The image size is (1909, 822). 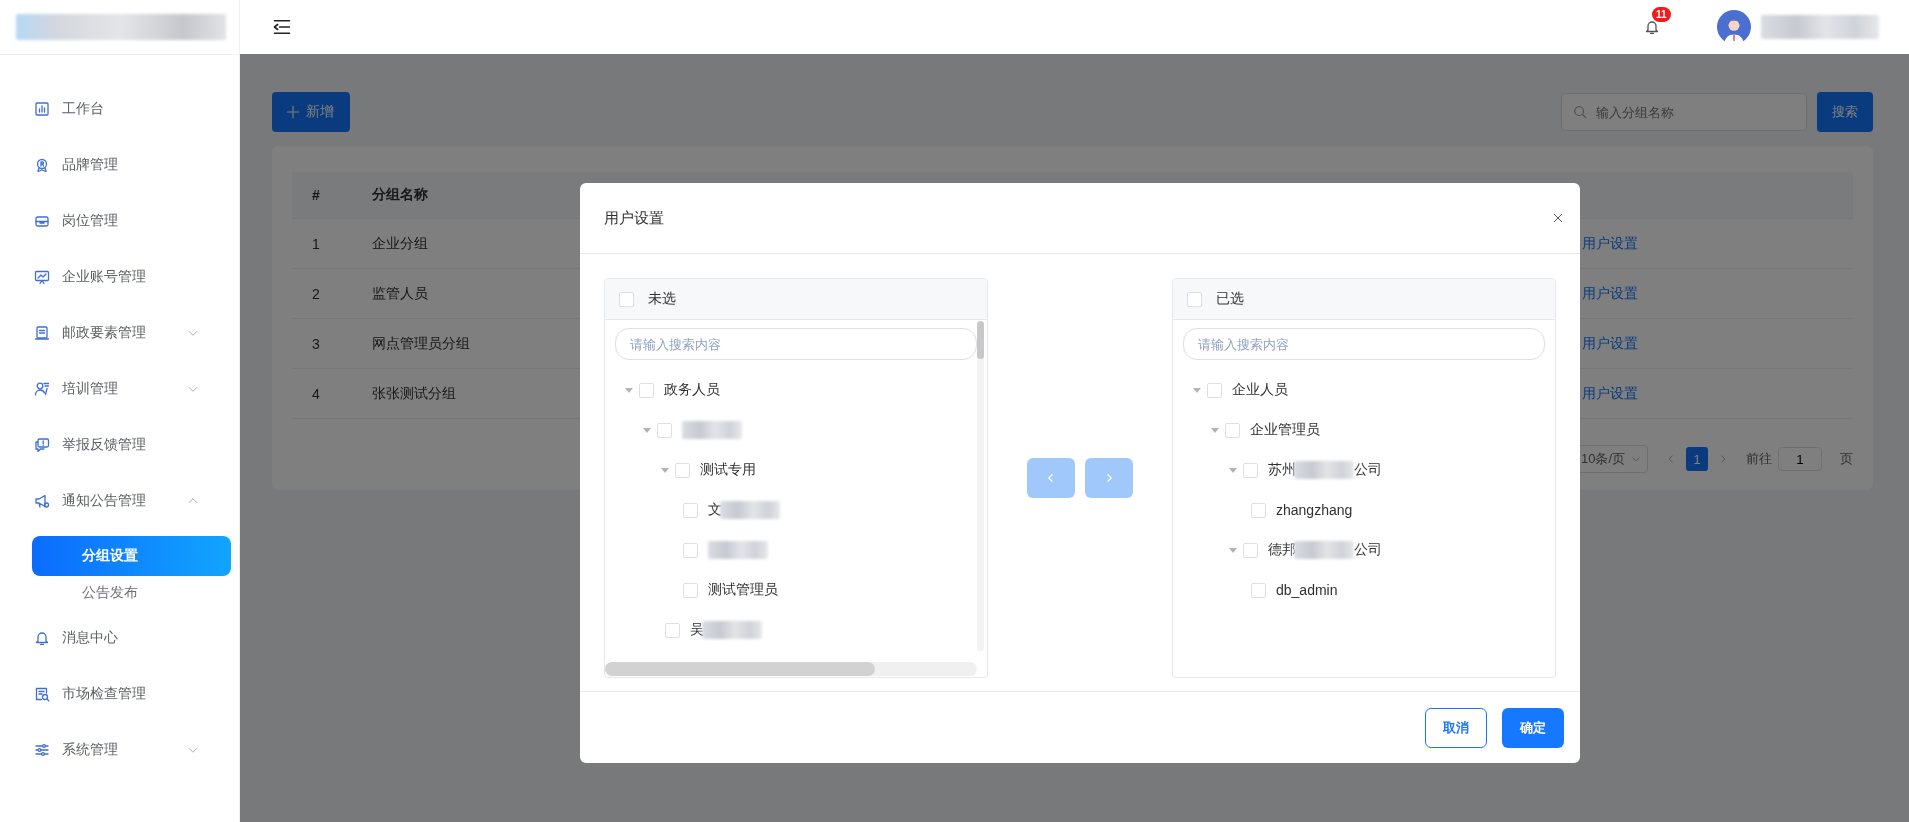 I want to click on close-icon, so click(x=1558, y=218).